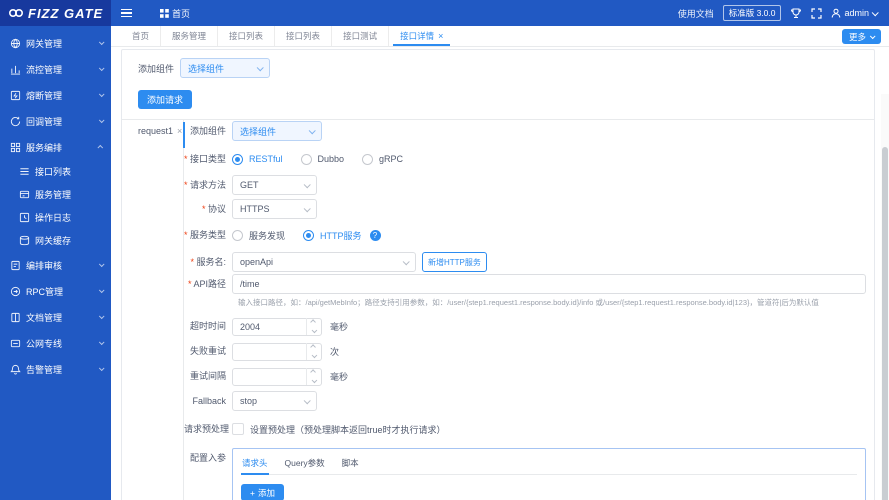  Describe the element at coordinates (314, 322) in the screenshot. I see `stepper-up-icon` at that location.